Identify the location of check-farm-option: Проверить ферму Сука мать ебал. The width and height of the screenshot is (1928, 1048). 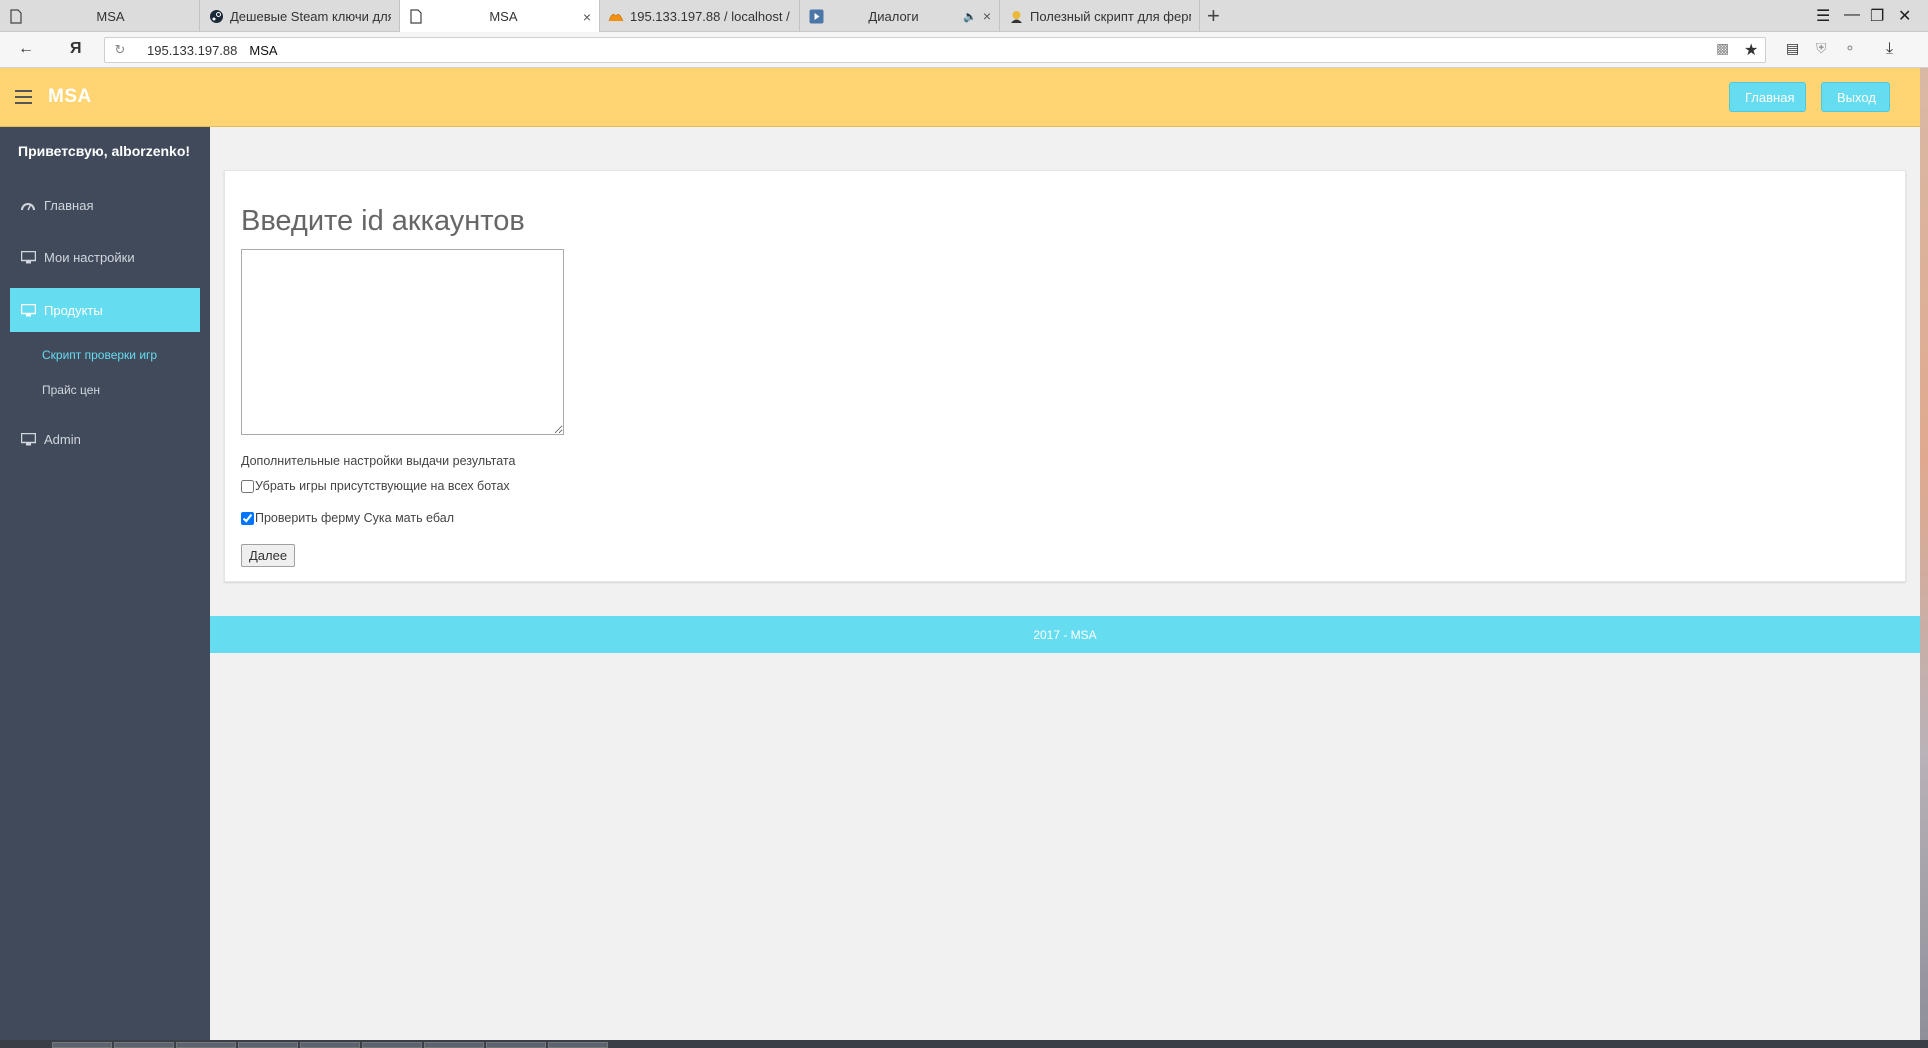
(347, 518).